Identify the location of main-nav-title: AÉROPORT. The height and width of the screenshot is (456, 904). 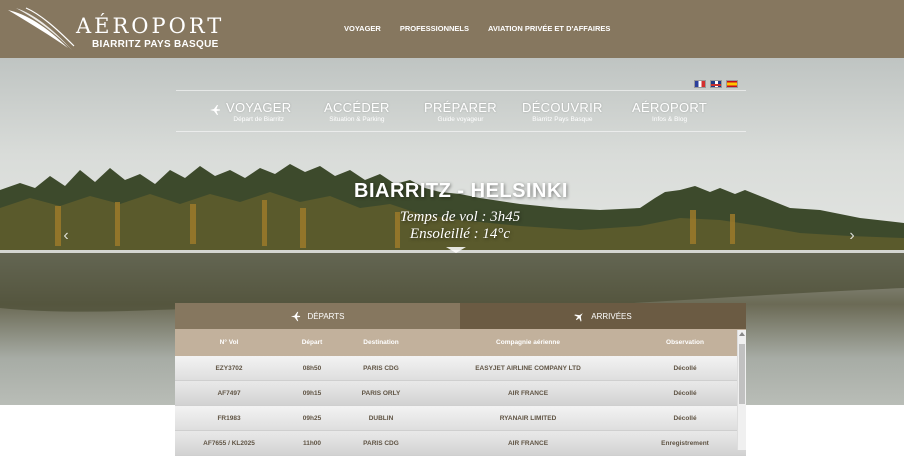
(670, 107).